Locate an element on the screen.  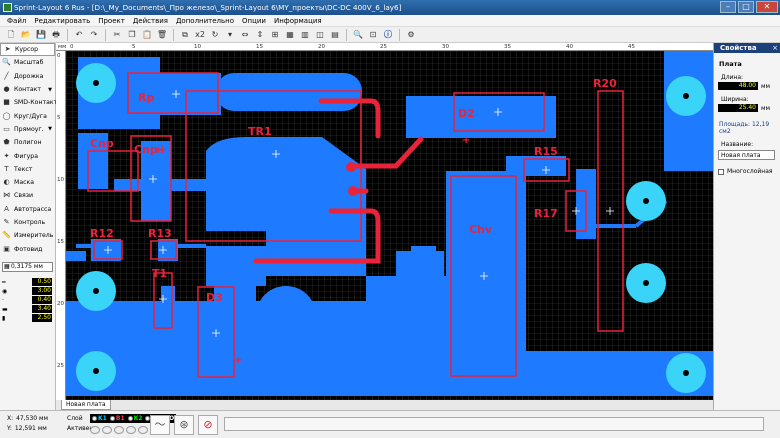
active-toggle-k2 is located at coordinates (119, 430).